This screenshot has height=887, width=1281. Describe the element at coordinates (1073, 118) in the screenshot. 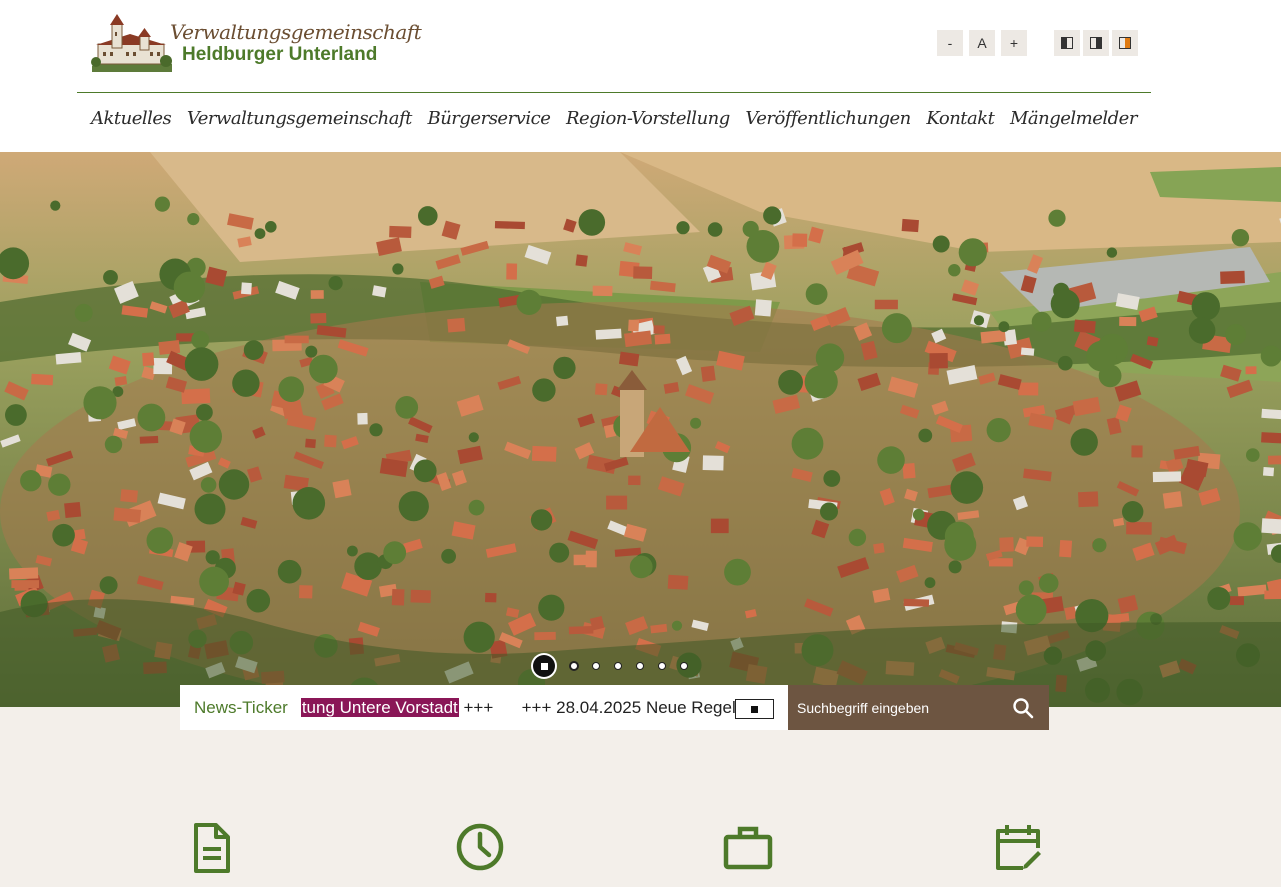

I see `nav-item-maengelmelder: Mängelmelder` at that location.